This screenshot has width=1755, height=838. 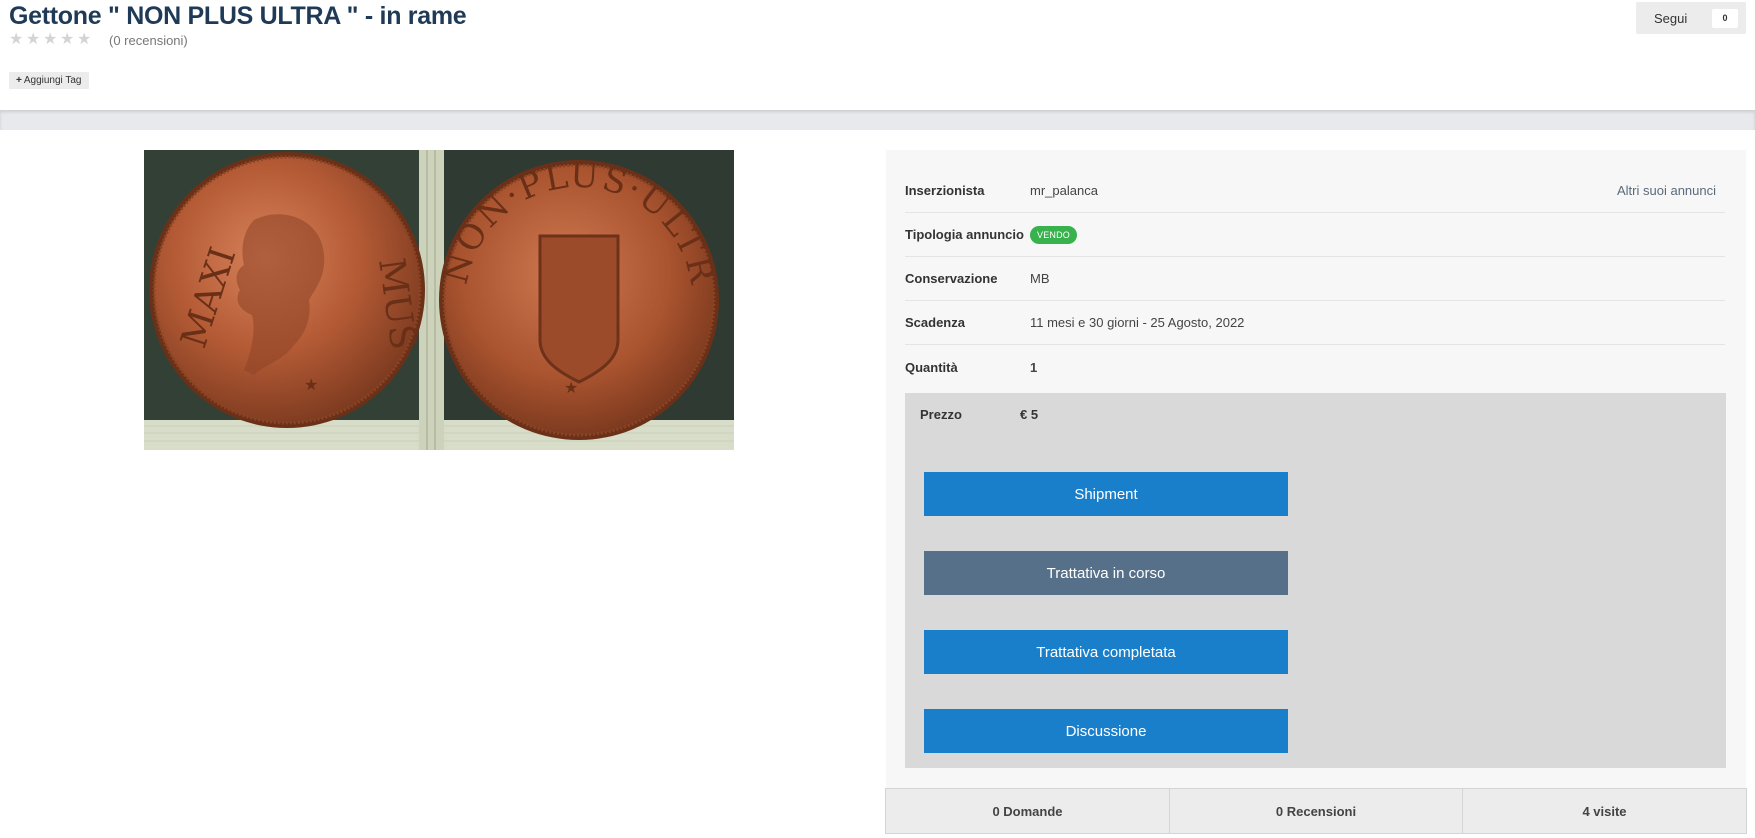 I want to click on follow-button: Segui 0, so click(x=1691, y=18).